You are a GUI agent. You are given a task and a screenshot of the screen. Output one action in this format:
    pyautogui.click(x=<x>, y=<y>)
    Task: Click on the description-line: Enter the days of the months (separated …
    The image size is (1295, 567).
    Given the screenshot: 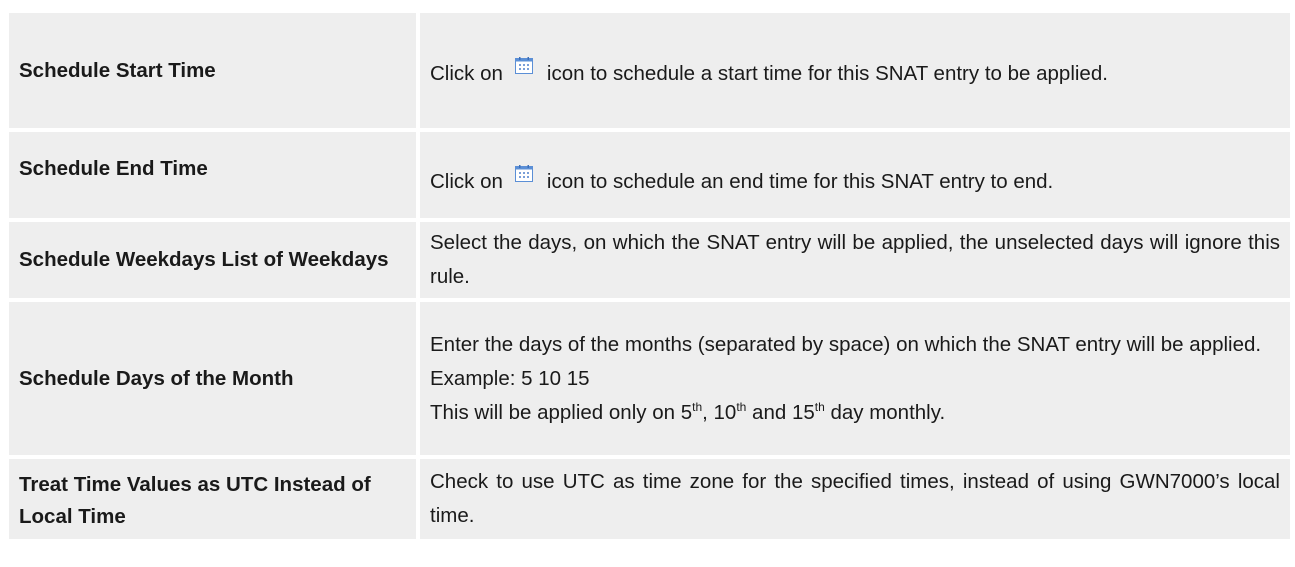 What is the action you would take?
    pyautogui.click(x=846, y=344)
    